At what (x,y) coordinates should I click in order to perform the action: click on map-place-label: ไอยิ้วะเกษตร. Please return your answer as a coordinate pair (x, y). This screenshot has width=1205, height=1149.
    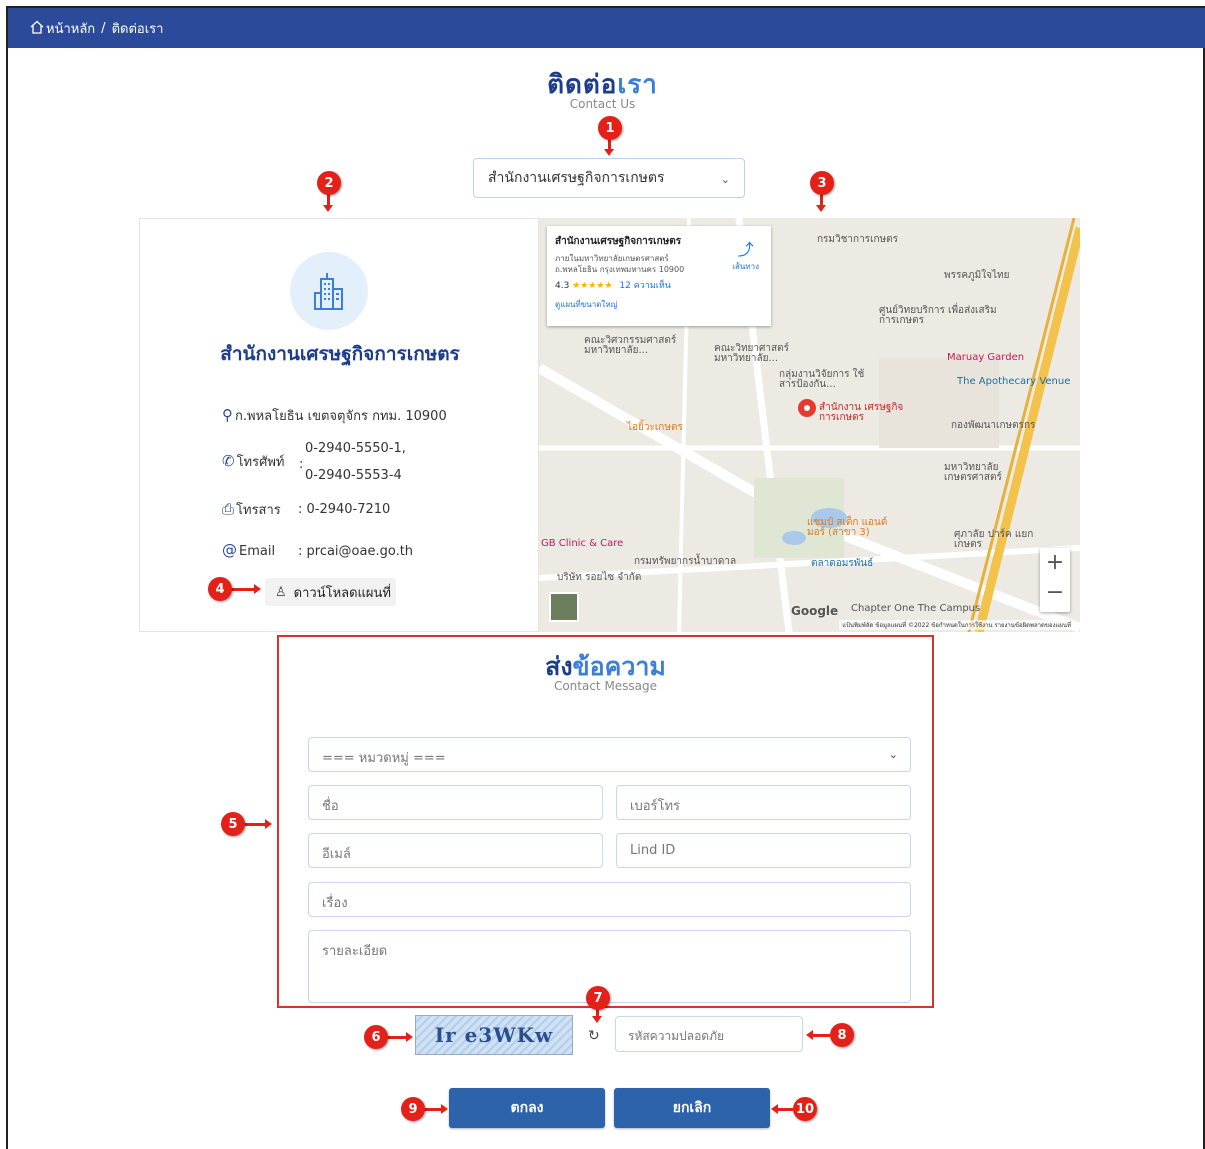
    Looking at the image, I should click on (655, 427).